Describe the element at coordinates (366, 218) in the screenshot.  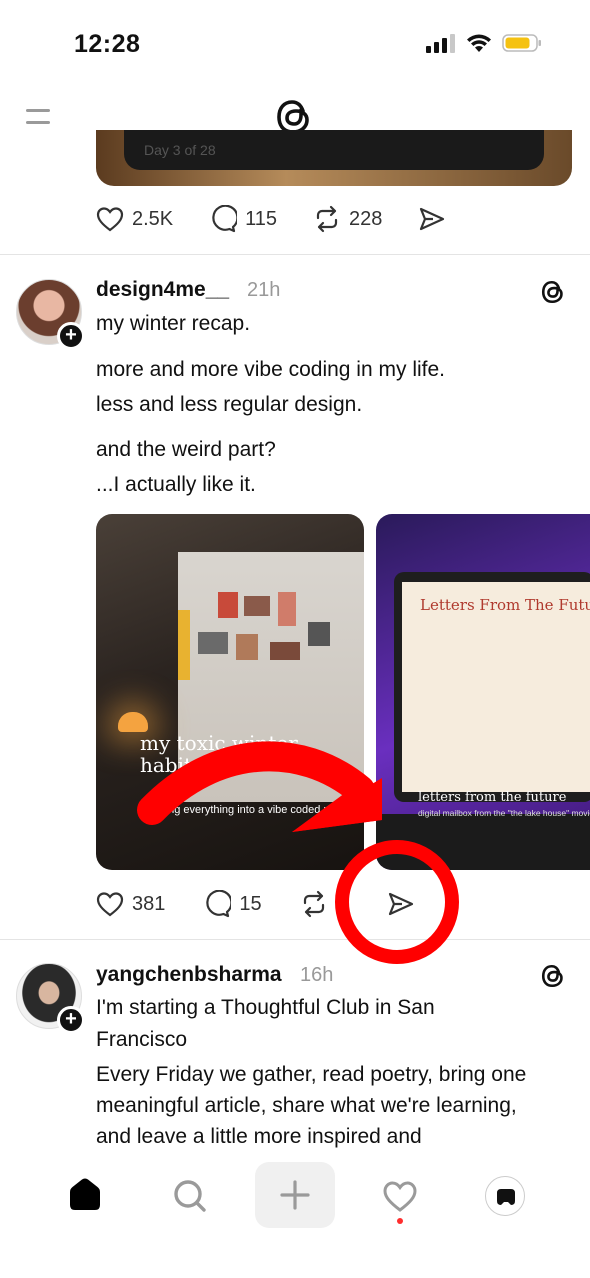
I see `repost-count: 228` at that location.